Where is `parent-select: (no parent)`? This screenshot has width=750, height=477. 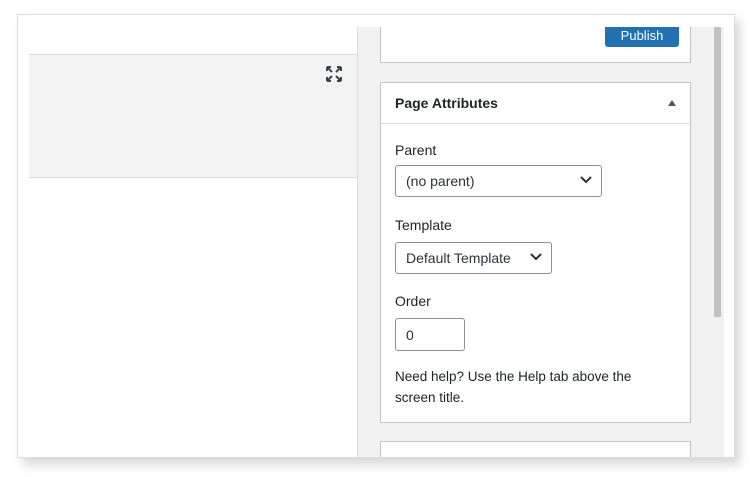 parent-select: (no parent) is located at coordinates (498, 181).